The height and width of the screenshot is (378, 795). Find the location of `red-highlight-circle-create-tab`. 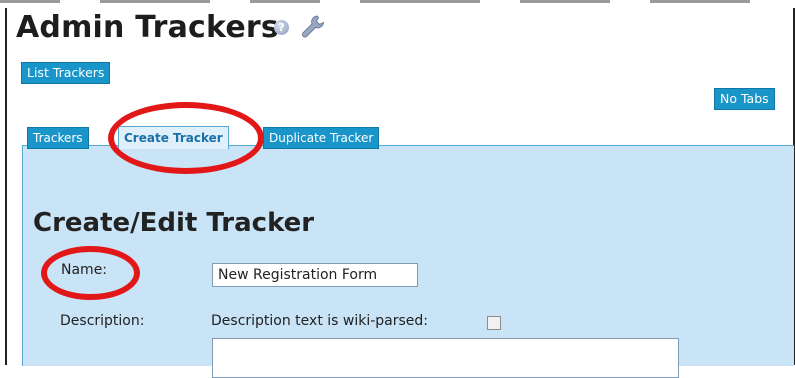

red-highlight-circle-create-tab is located at coordinates (186, 138).